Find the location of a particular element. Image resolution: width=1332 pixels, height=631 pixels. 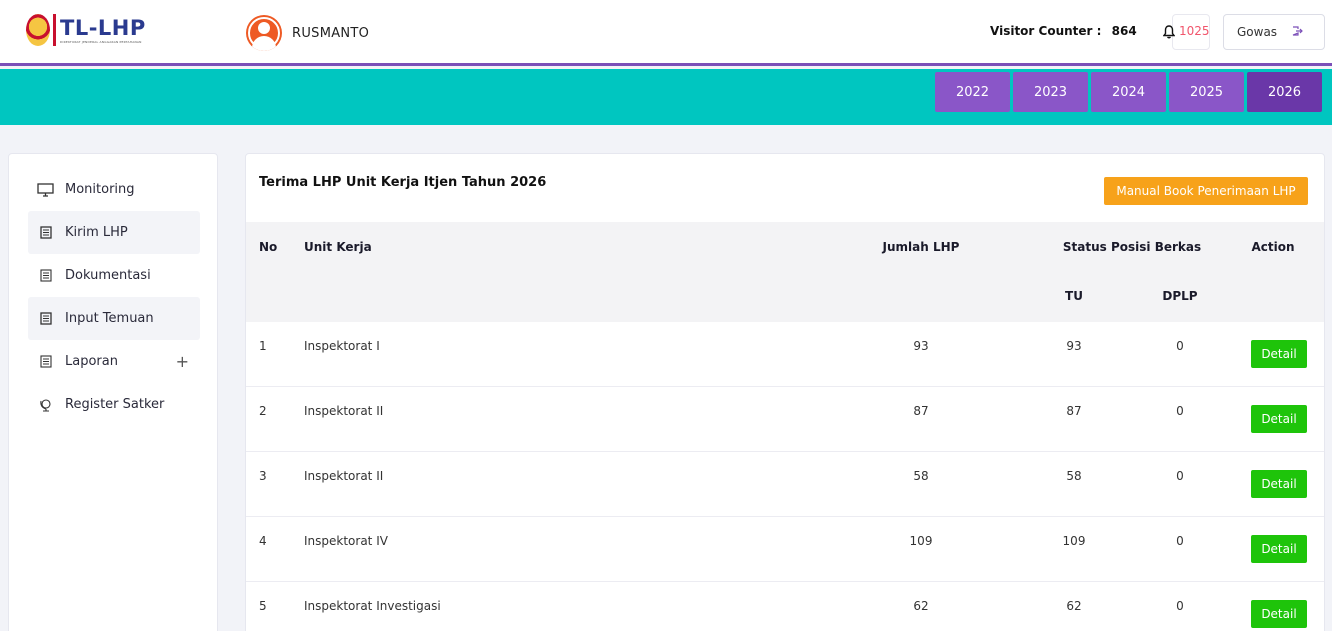

cell-no: 1 is located at coordinates (263, 346).